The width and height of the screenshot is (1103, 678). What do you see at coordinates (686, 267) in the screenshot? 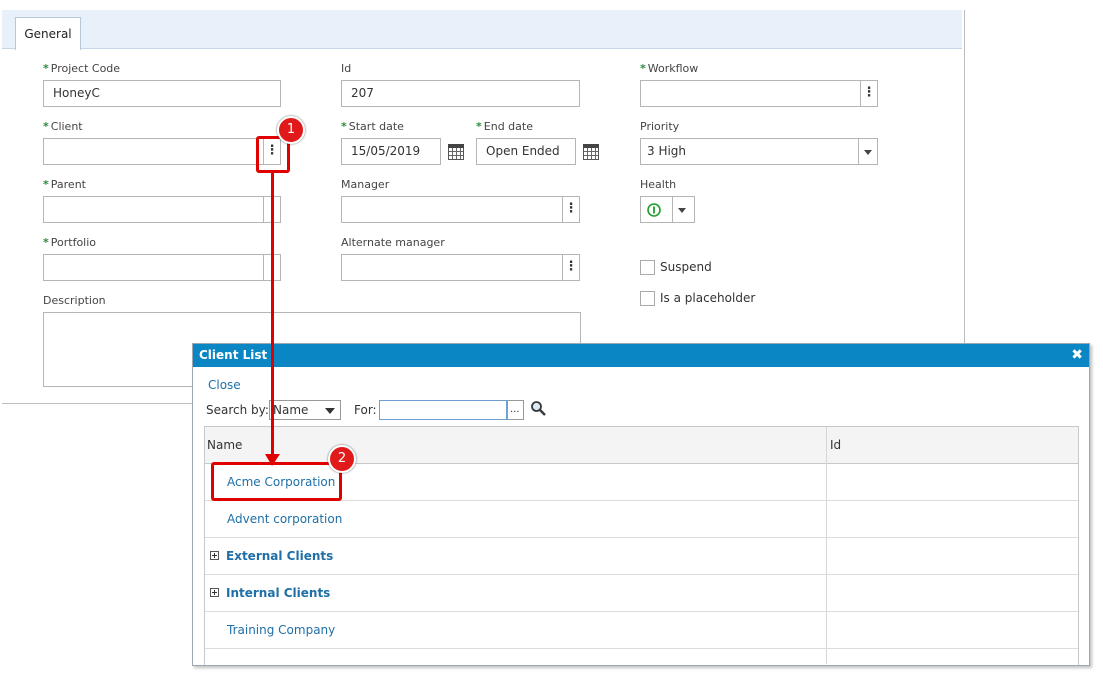
I see `suspend-label: Suspend` at bounding box center [686, 267].